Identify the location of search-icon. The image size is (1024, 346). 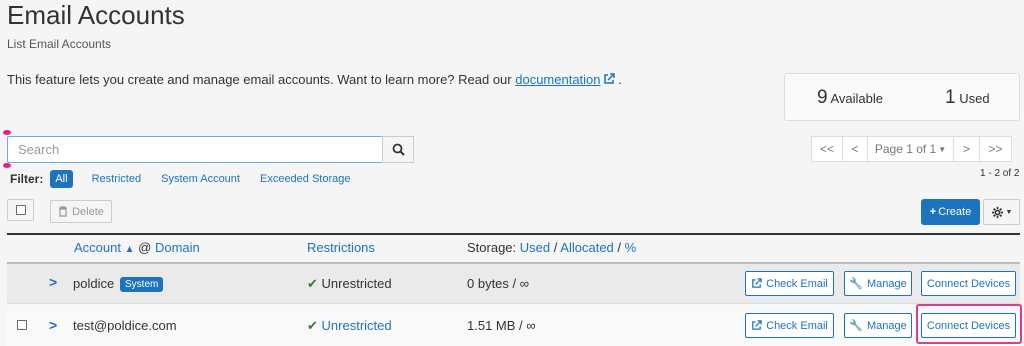
(398, 149).